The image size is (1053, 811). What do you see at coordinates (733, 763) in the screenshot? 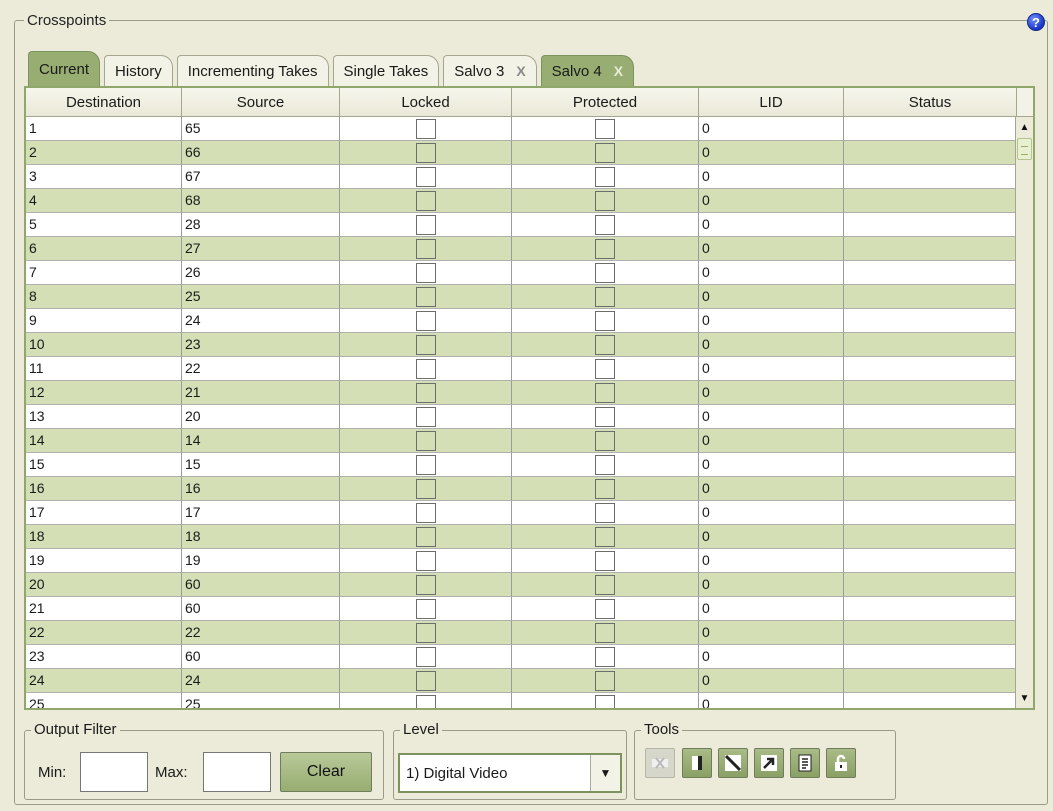
I see `diagonal-icon` at bounding box center [733, 763].